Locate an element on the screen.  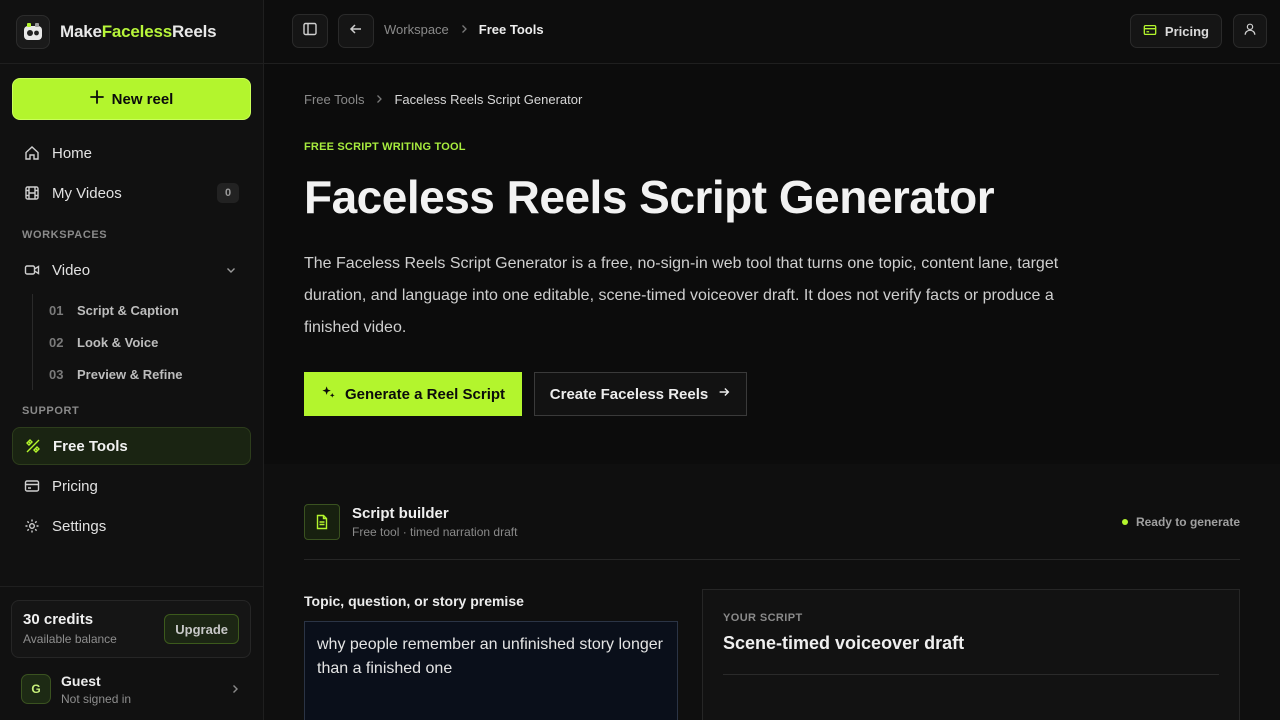
user-menu-button is located at coordinates (1250, 31).